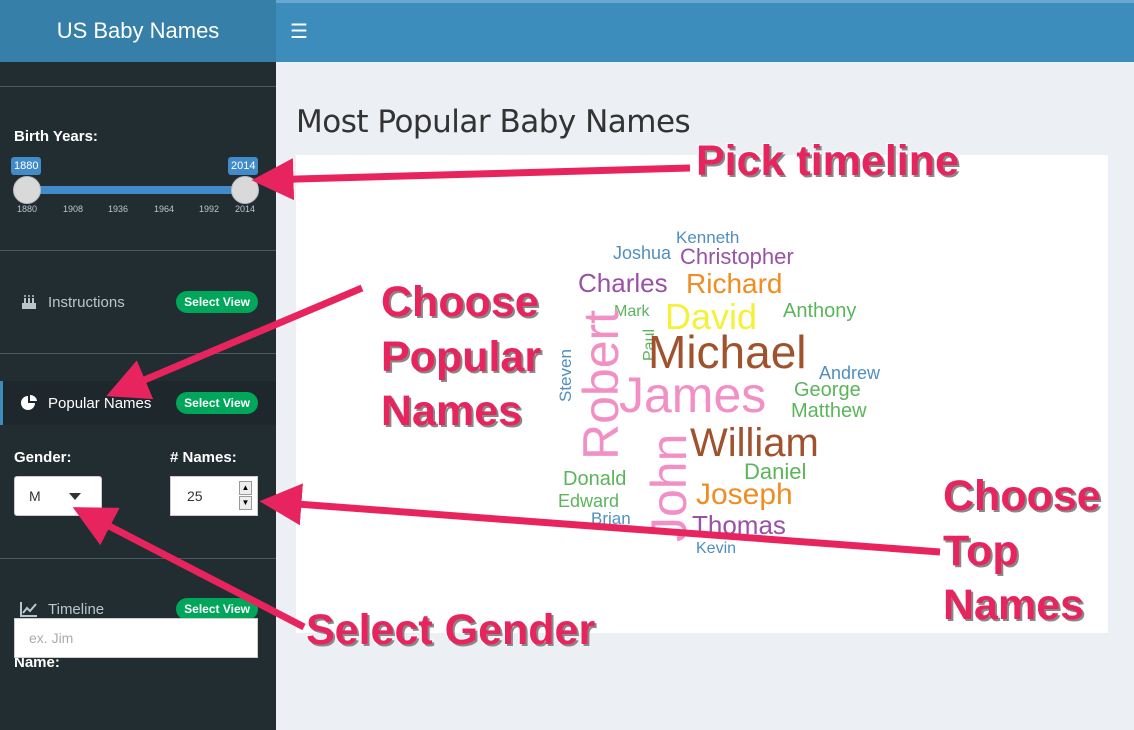 This screenshot has width=1134, height=730. What do you see at coordinates (1, 403) in the screenshot?
I see `active-indicator` at bounding box center [1, 403].